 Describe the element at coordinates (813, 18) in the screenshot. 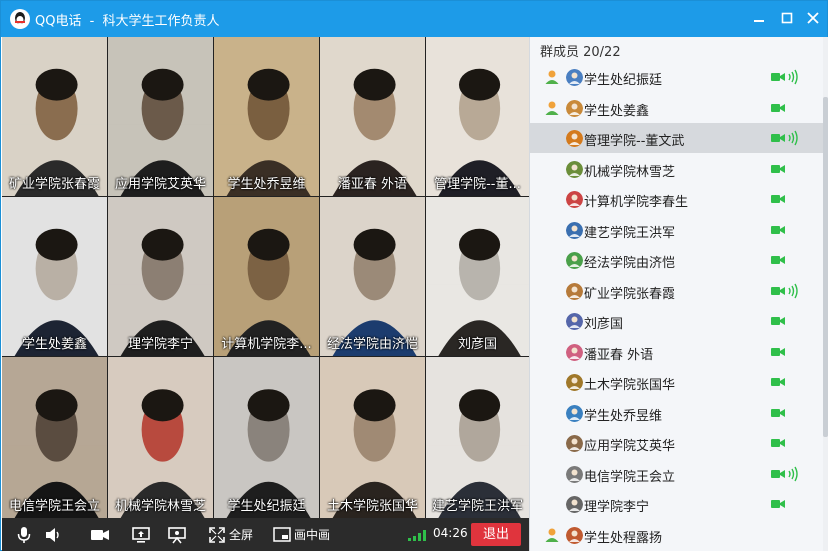

I see `close-button` at that location.